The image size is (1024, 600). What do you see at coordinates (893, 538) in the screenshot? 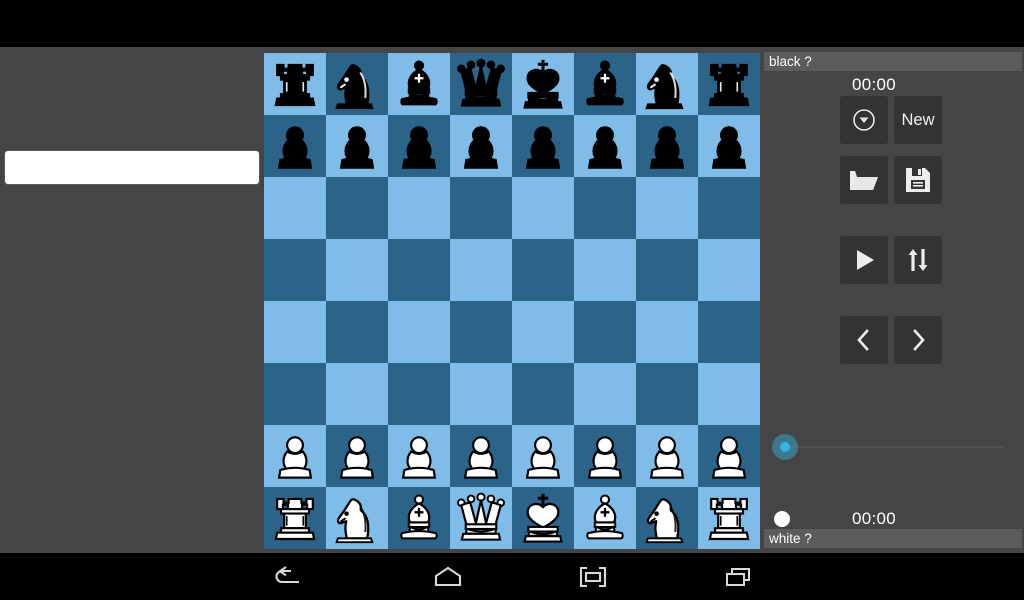
I see `white-player-label: white ?` at bounding box center [893, 538].